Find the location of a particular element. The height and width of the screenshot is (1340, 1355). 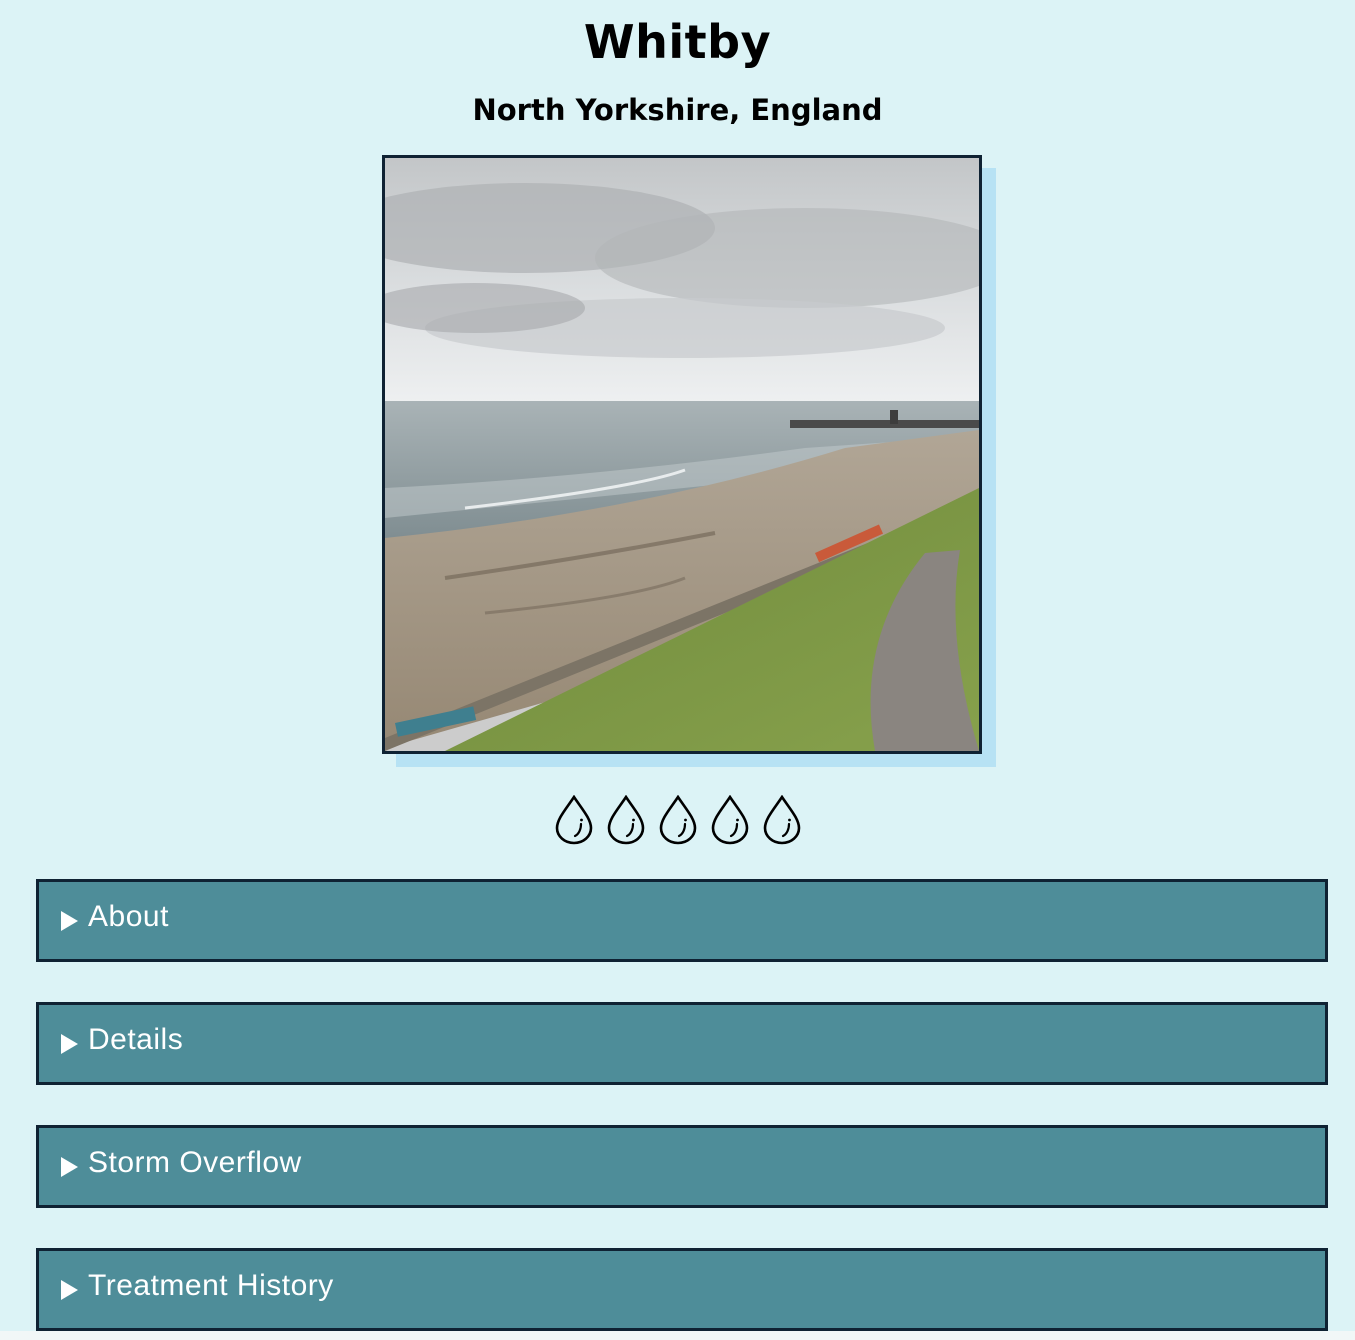

location-subtitle: North Yorkshire, England is located at coordinates (677, 110).